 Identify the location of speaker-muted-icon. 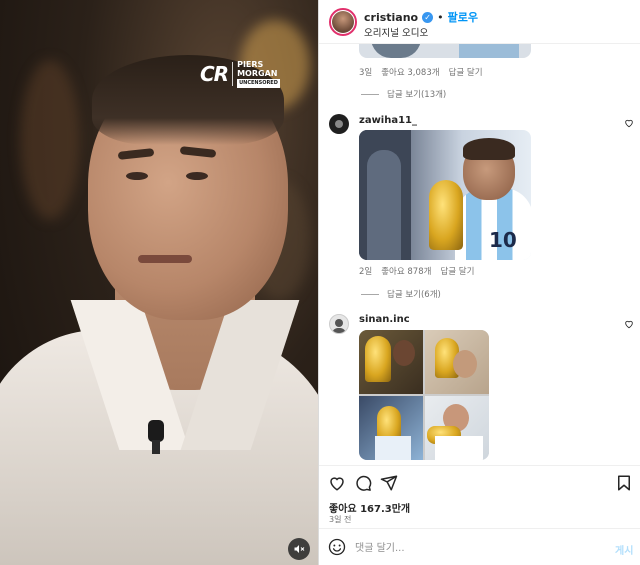
(299, 549).